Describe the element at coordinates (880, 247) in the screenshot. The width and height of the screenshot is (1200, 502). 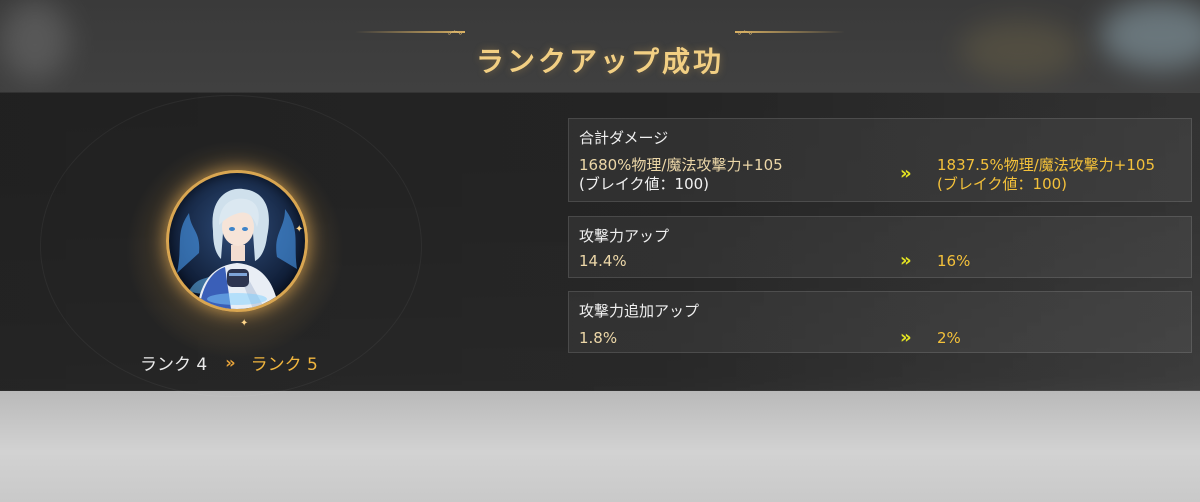
I see `stat-card-attack-up: 攻撃力アップ 14.4% » 16%` at that location.